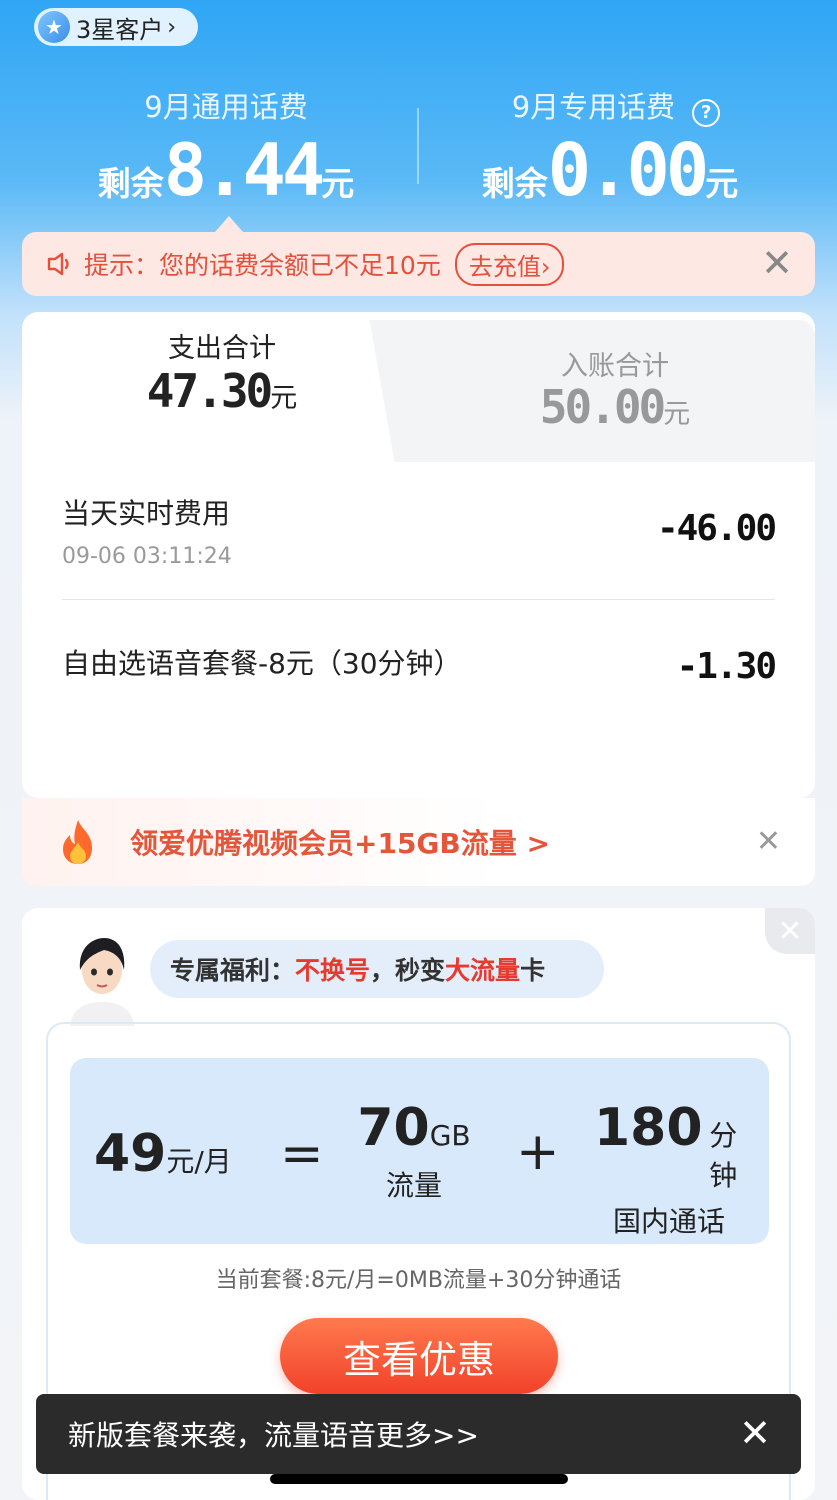  I want to click on customer-level-badge: ★ 3星客户 ›, so click(116, 27).